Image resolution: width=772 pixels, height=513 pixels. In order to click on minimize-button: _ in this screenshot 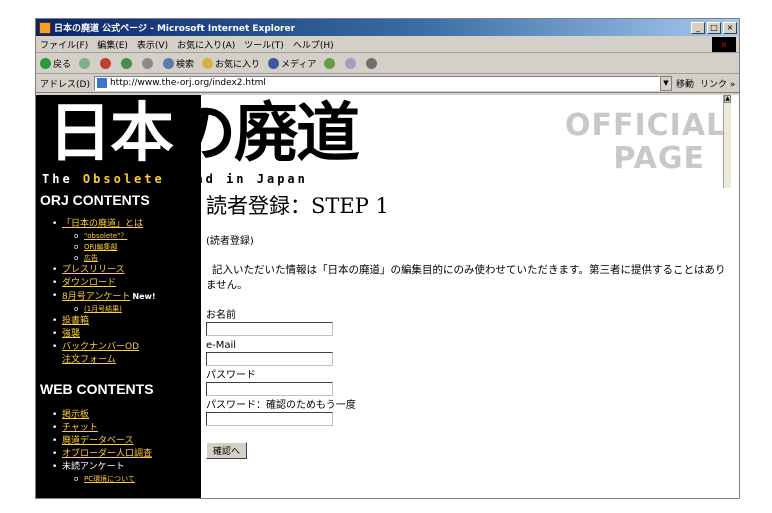, I will do `click(698, 27)`.